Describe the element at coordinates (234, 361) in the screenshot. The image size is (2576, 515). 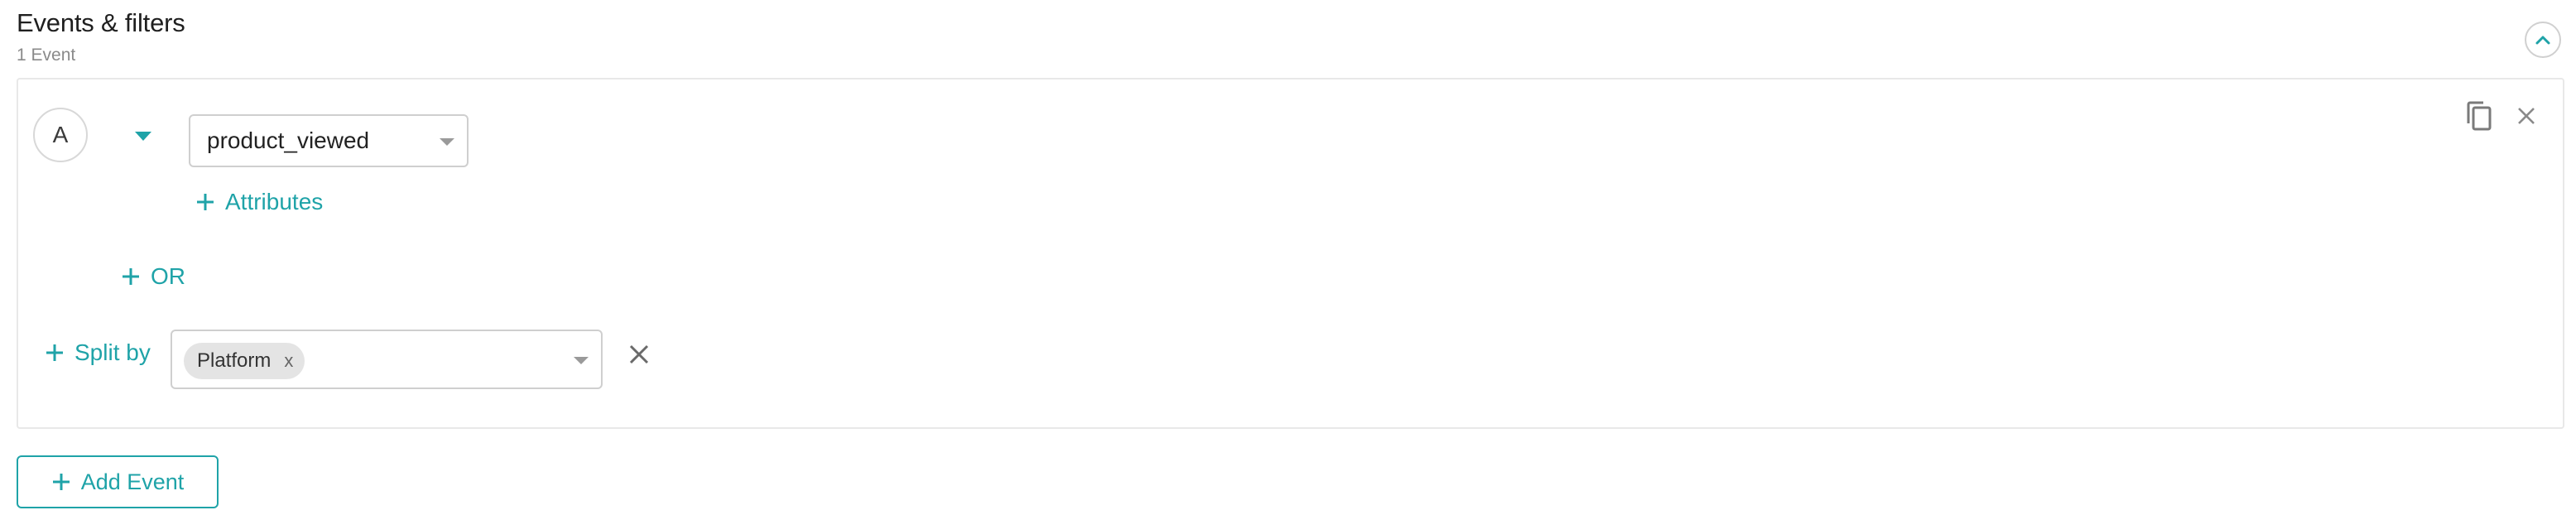
I see `split-chip-label: Platform` at that location.